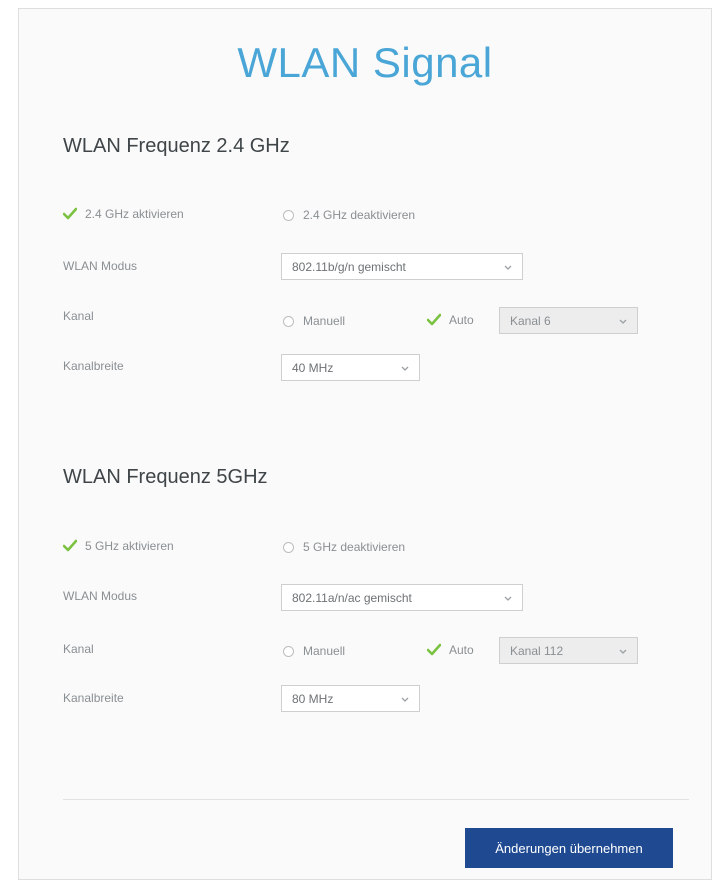 Image resolution: width=719 pixels, height=896 pixels. I want to click on channel-manual-label-24ghz: Manuell, so click(324, 321).